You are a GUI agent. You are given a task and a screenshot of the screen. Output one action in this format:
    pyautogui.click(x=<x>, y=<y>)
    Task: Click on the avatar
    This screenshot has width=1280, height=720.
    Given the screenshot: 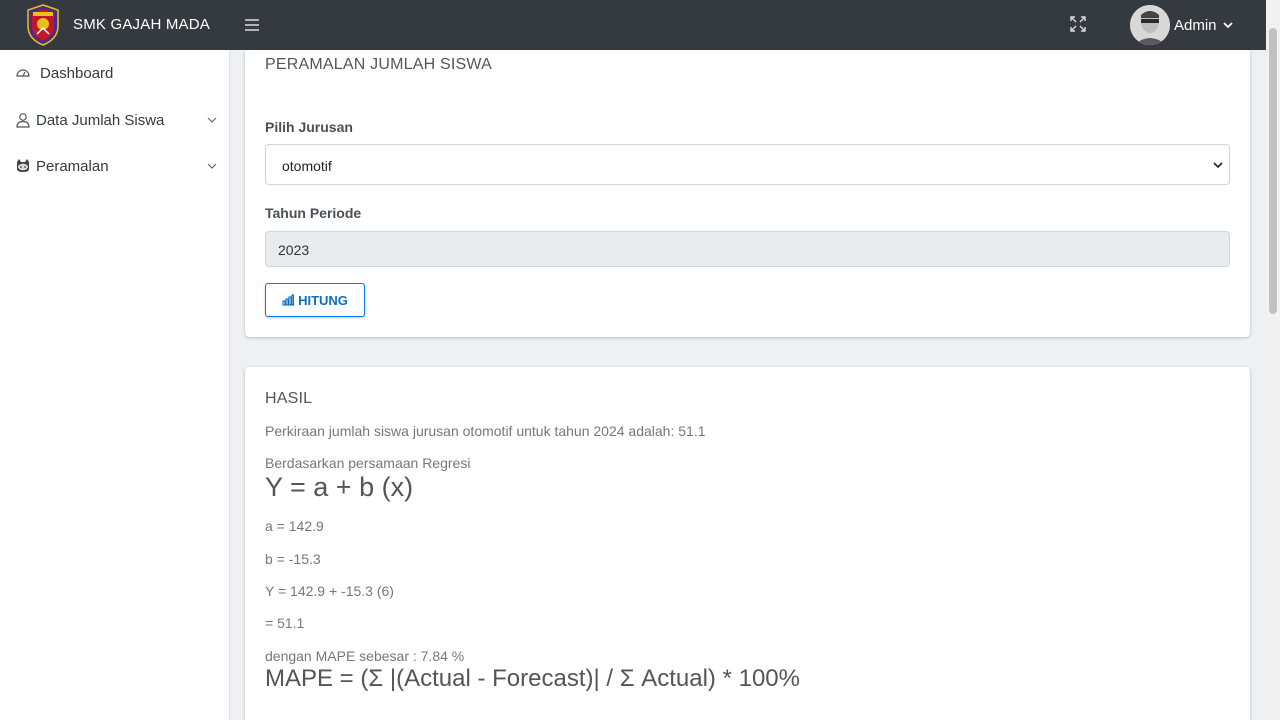 What is the action you would take?
    pyautogui.click(x=1150, y=25)
    